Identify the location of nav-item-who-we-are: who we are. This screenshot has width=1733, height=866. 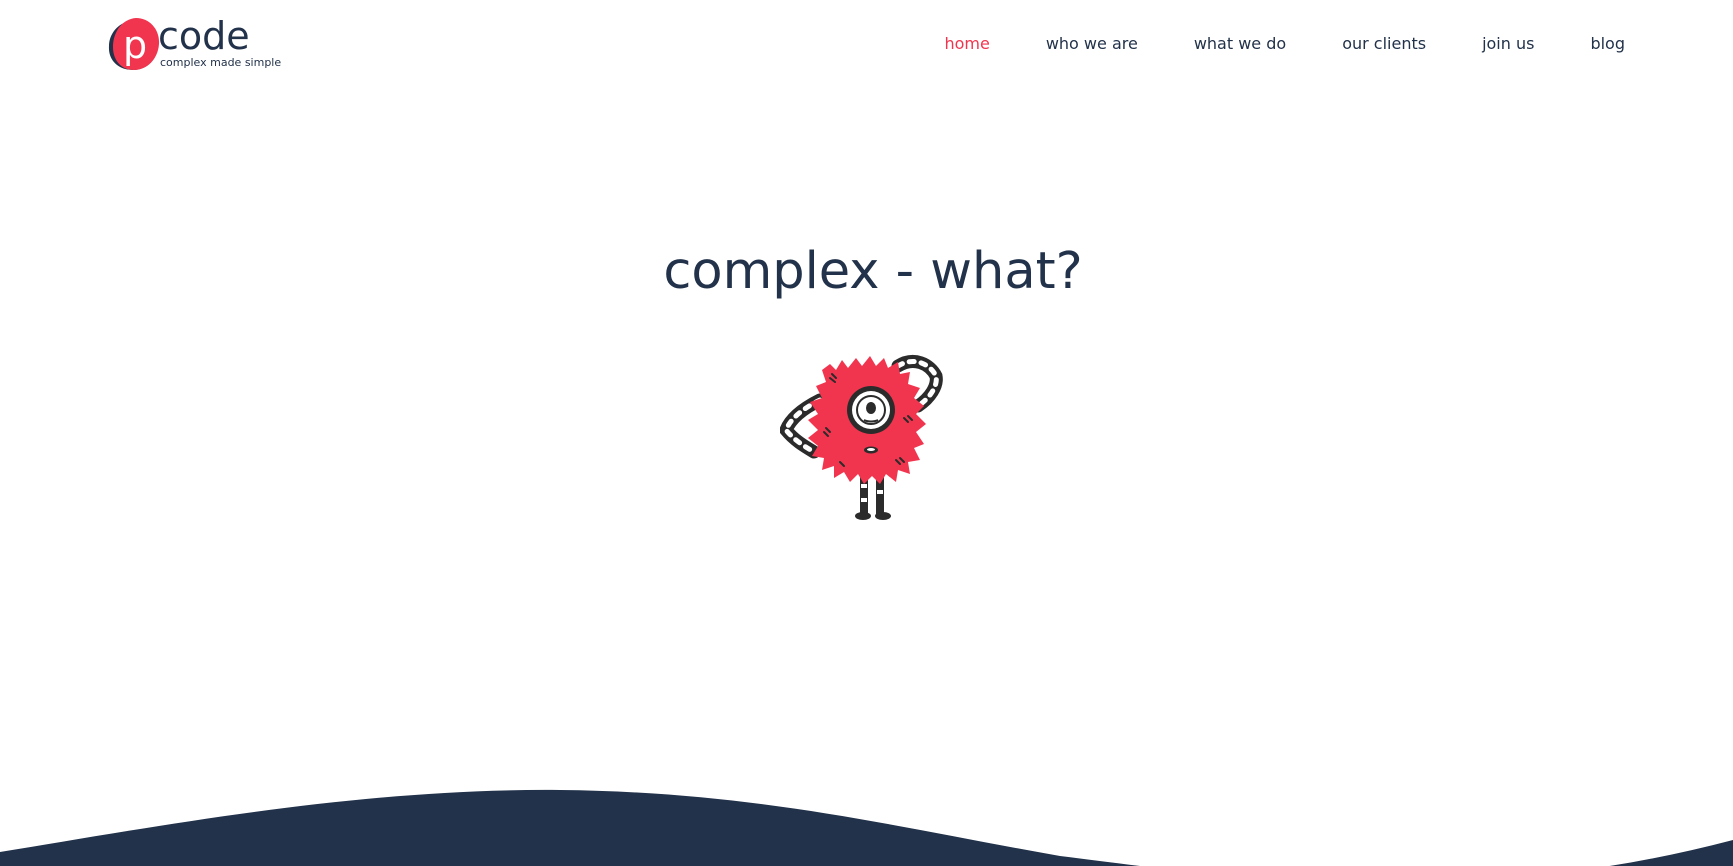
(1092, 44).